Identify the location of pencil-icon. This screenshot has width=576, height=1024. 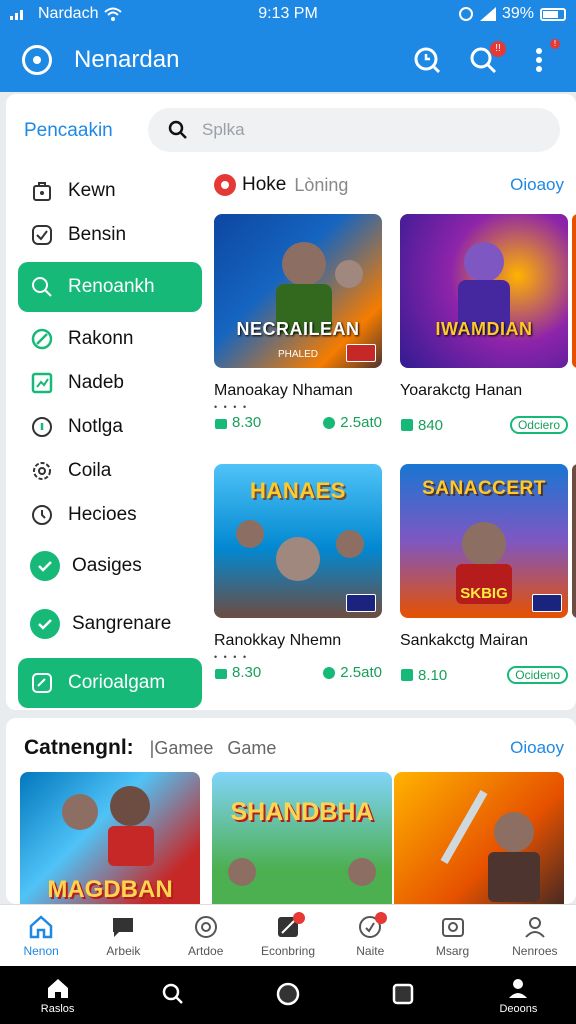
(290, 925).